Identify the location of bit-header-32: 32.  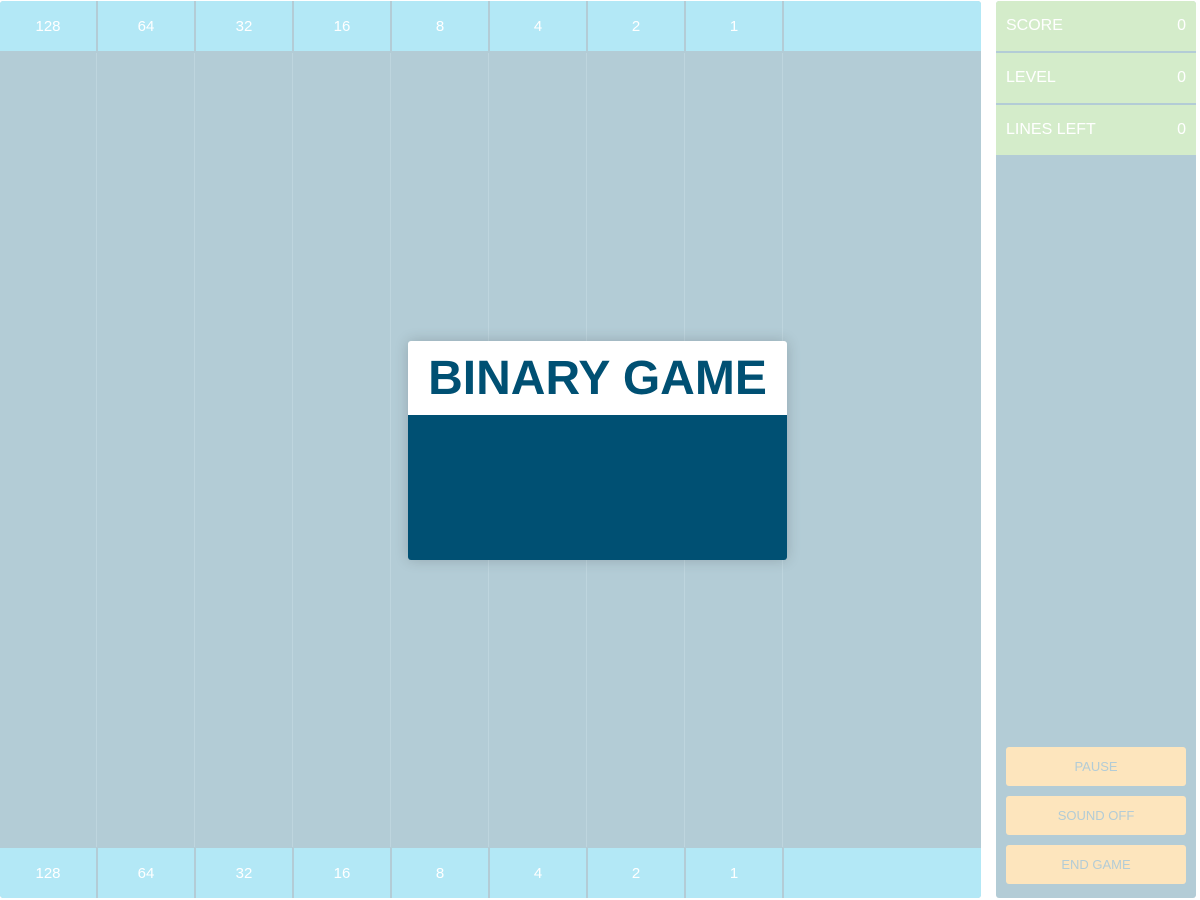
(244, 26).